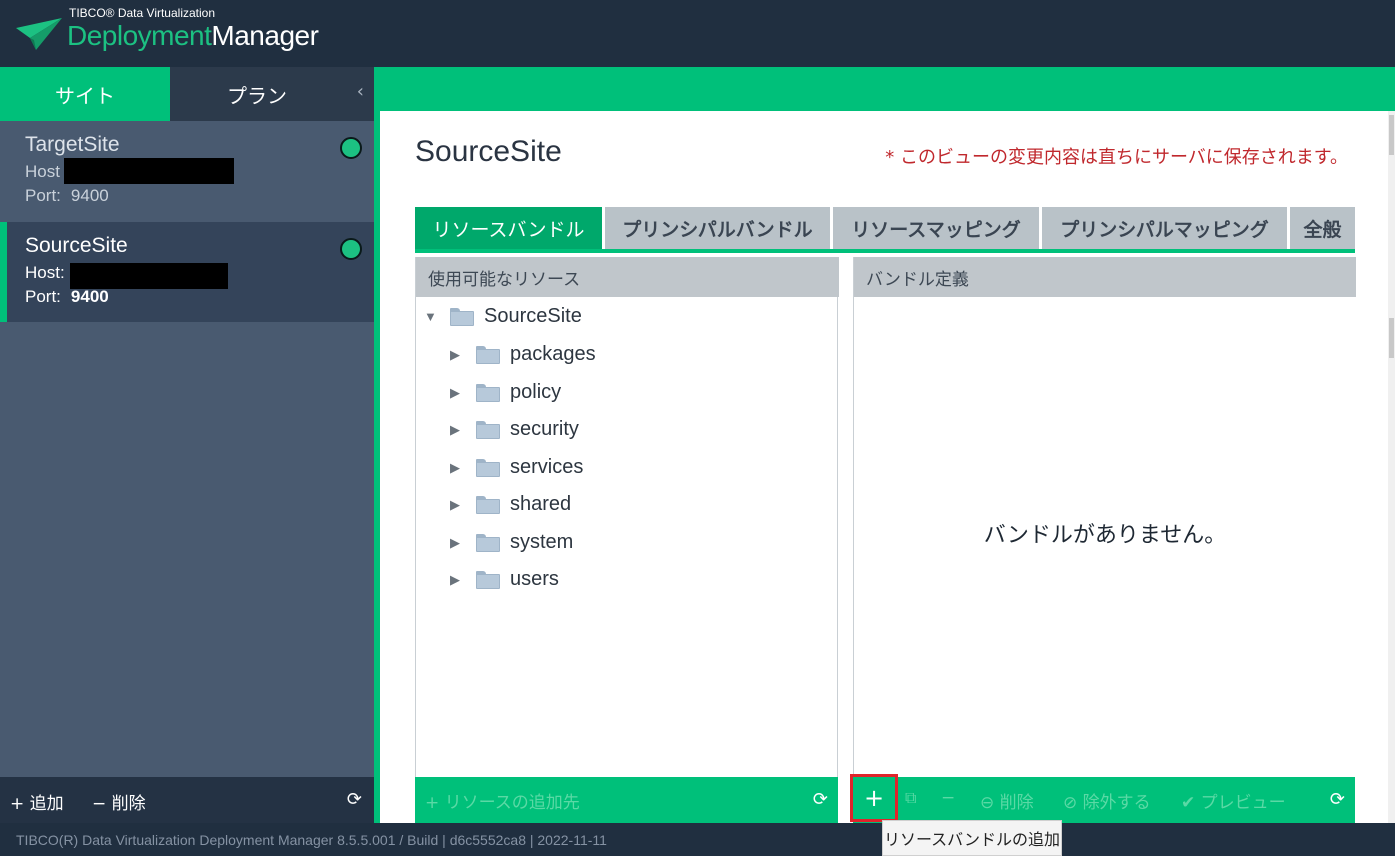 The height and width of the screenshot is (856, 1395). Describe the element at coordinates (717, 228) in the screenshot. I see `tab-principal-bundle: プリンシパルバンドル` at that location.